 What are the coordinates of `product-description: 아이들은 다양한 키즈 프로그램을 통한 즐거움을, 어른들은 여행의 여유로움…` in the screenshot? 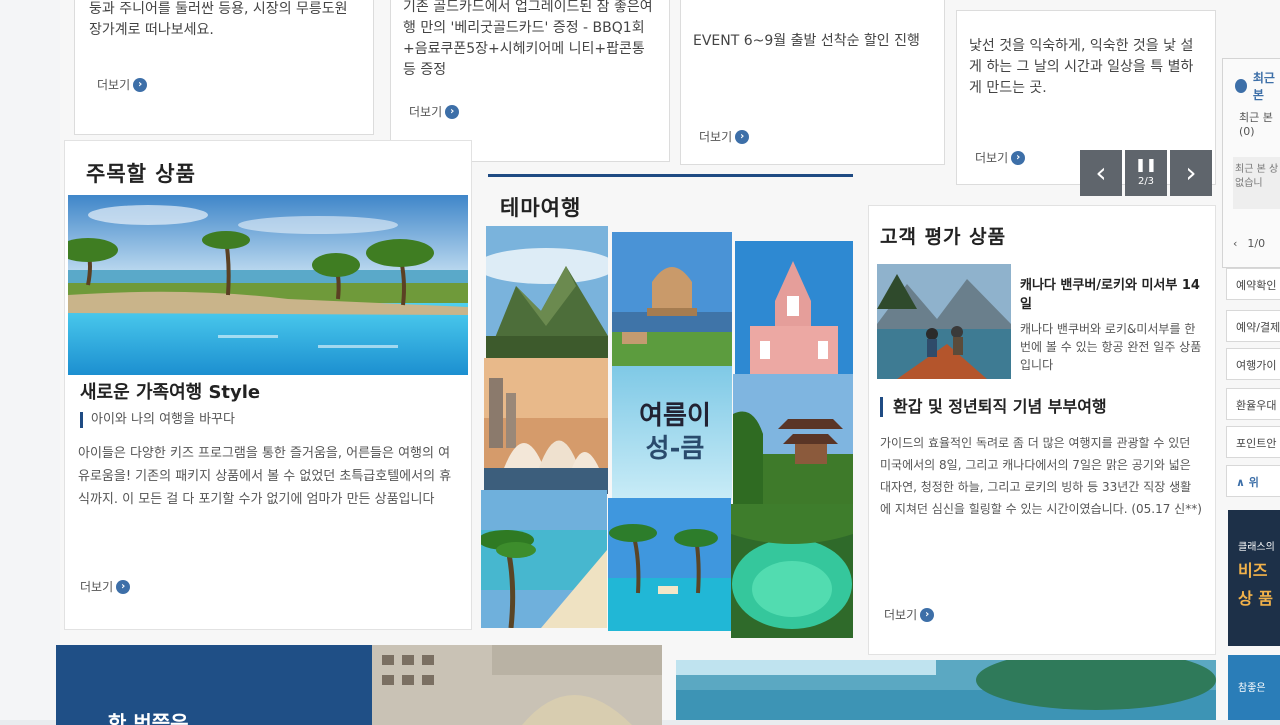 It's located at (265, 476).